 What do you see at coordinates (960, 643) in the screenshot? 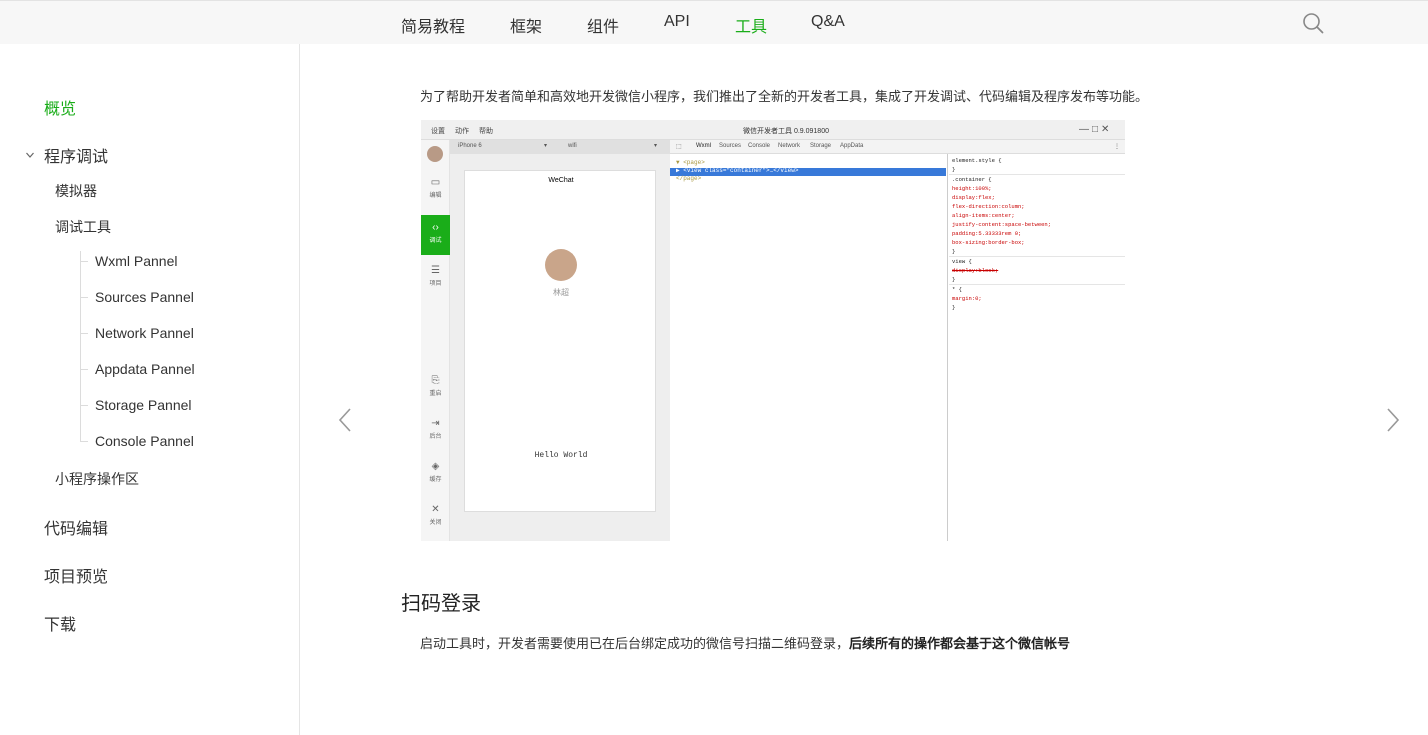
I see `login-text-bold: 后续所有的操作都会基于这个微信帐号` at bounding box center [960, 643].